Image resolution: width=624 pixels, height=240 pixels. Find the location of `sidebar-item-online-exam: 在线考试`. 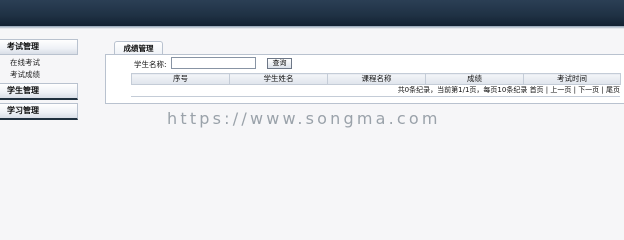

sidebar-item-online-exam: 在线考试 is located at coordinates (39, 63).